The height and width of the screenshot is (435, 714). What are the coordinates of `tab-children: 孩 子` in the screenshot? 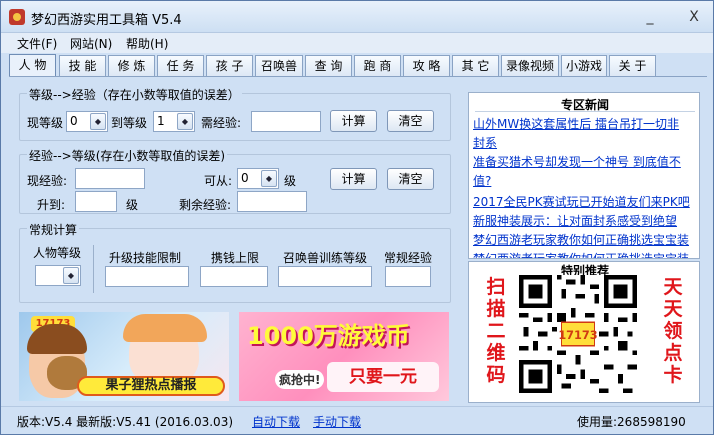 It's located at (229, 65).